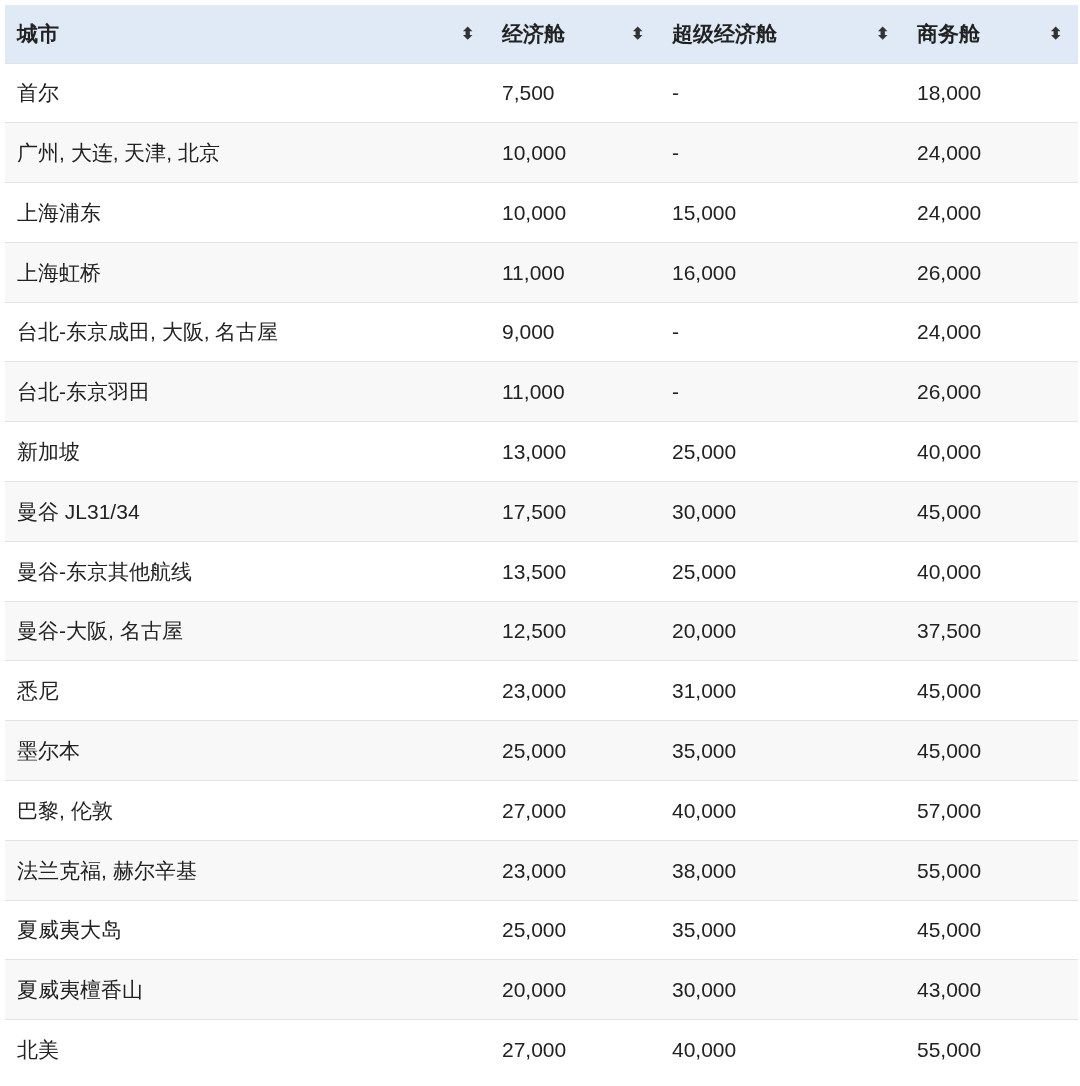  Describe the element at coordinates (575, 93) in the screenshot. I see `table-cell: 7,500` at that location.